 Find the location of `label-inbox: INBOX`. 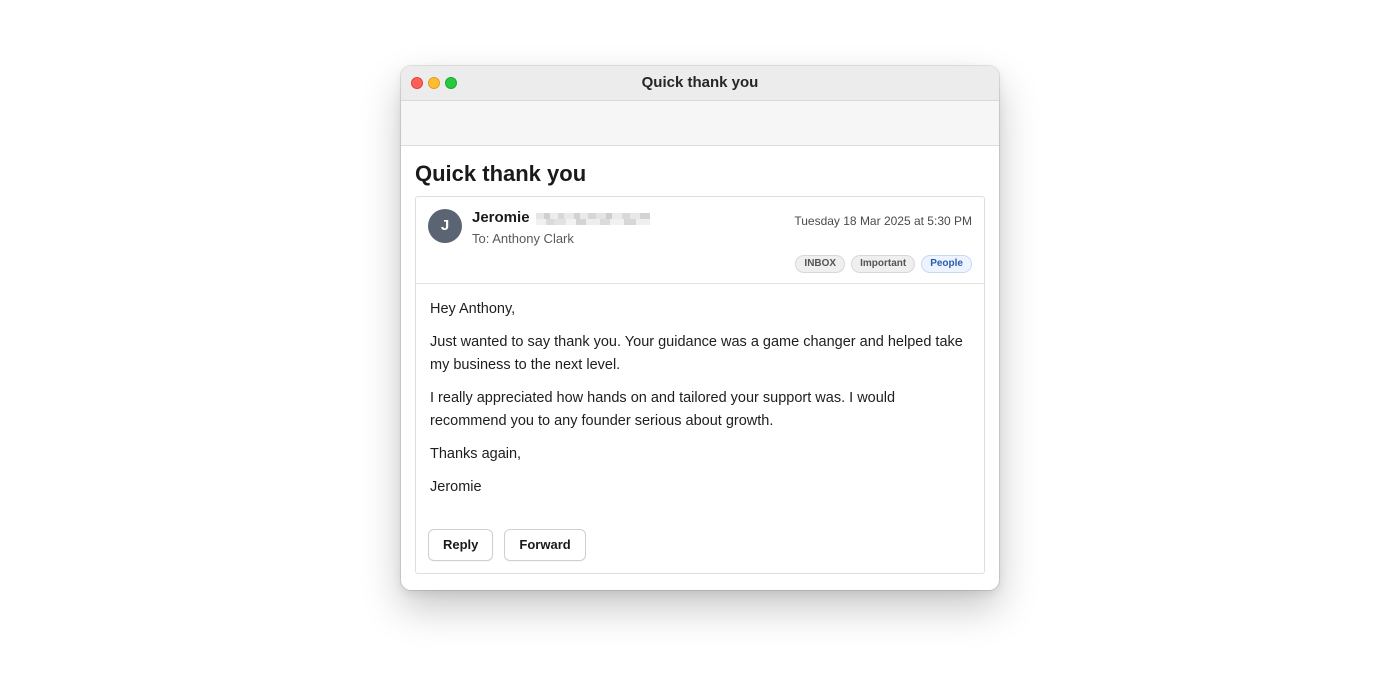

label-inbox: INBOX is located at coordinates (820, 264).